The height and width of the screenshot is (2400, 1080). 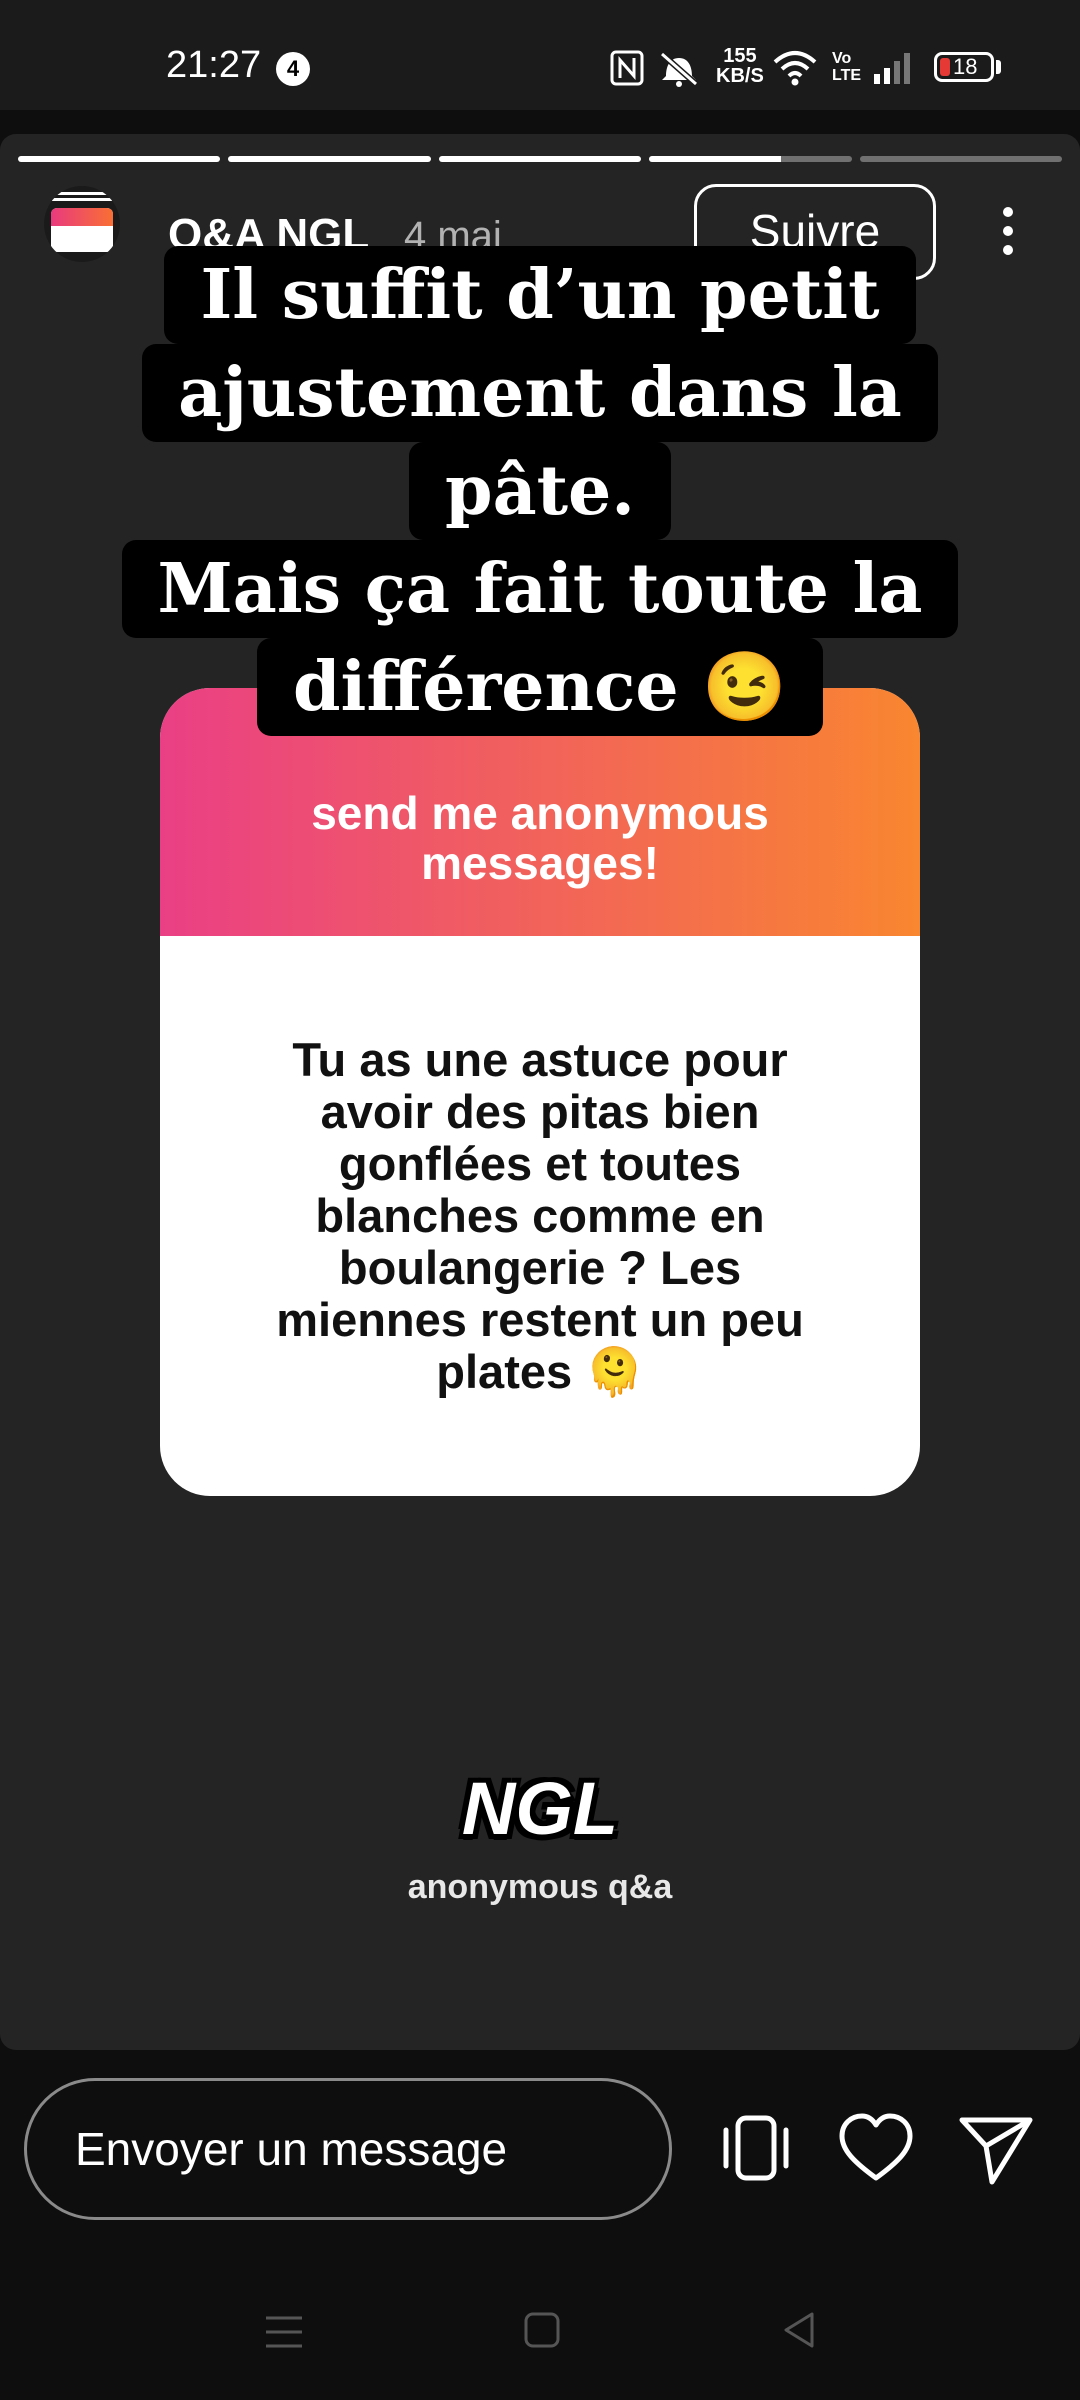 I want to click on story-progress-bar, so click(x=540, y=159).